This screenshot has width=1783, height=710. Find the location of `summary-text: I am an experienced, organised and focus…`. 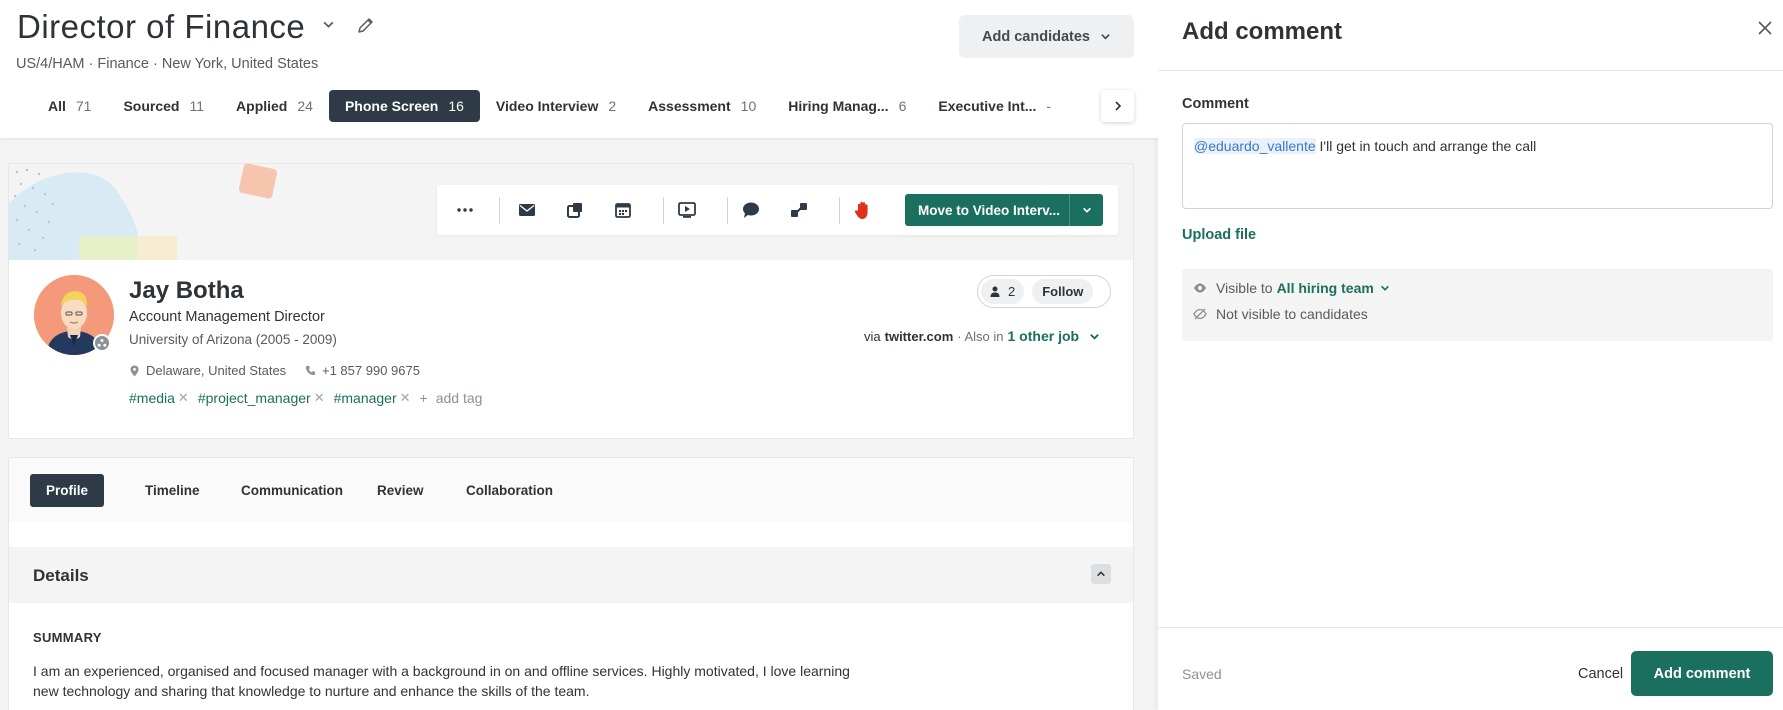

summary-text: I am an experienced, organised and focus… is located at coordinates (441, 681).